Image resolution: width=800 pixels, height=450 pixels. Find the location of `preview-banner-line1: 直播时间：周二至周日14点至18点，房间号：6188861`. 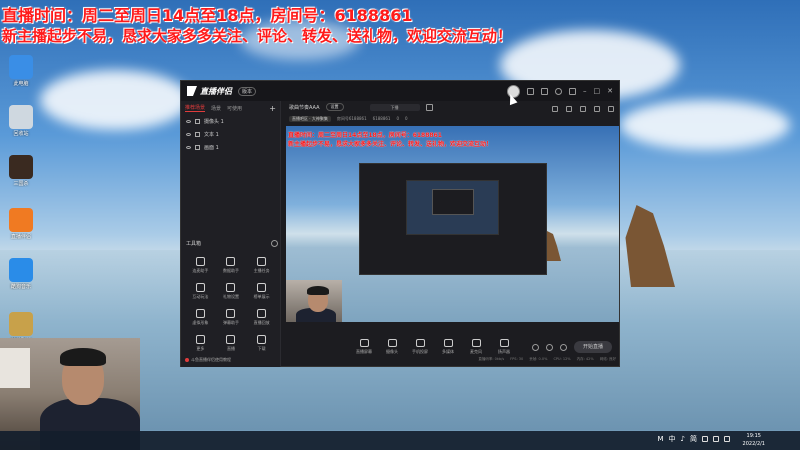

preview-banner-line1: 直播时间：周二至周日14点至18点，房间号：6188861 is located at coordinates (365, 135).